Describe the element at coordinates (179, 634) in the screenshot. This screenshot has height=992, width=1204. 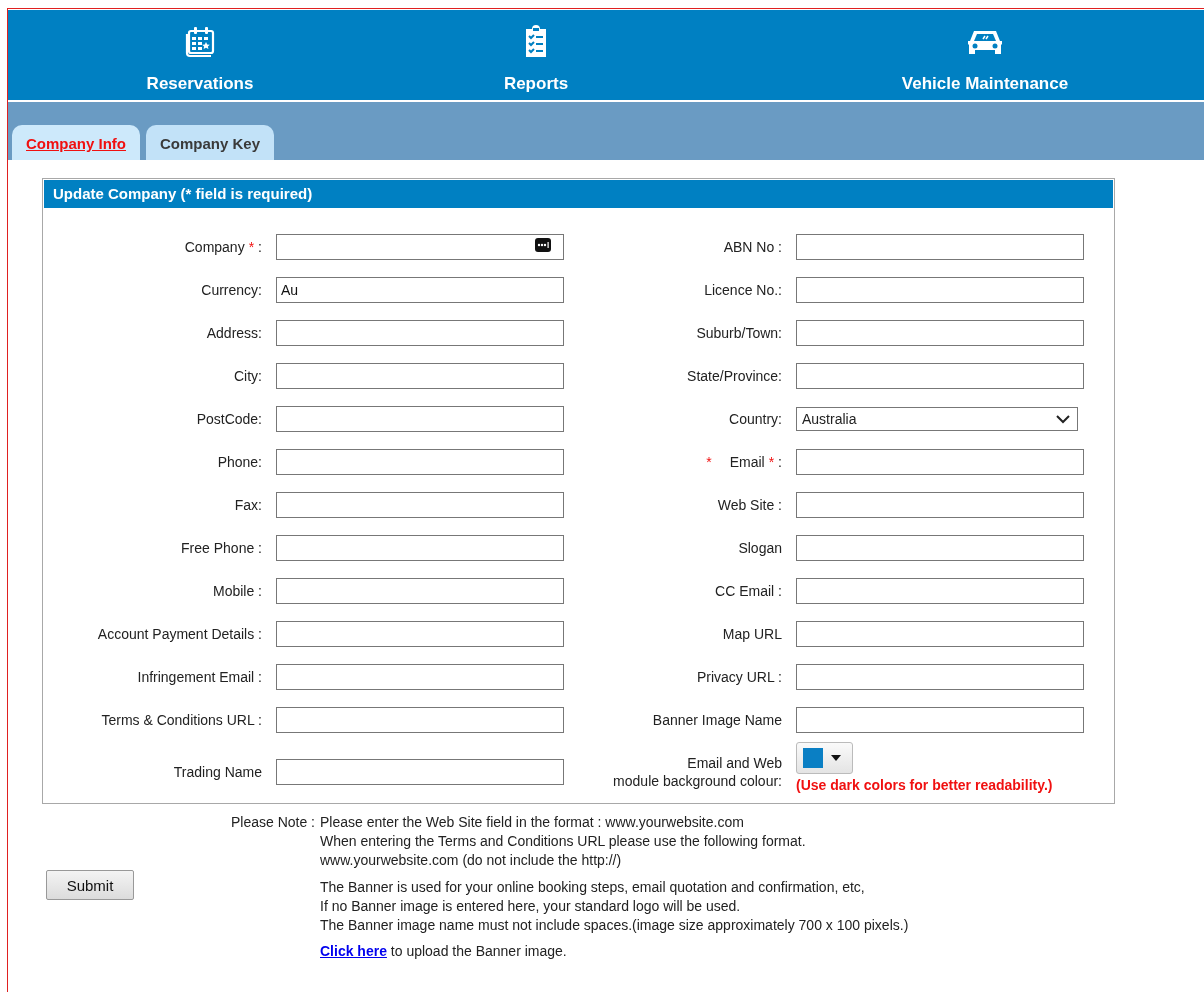
I see `field-label: Account Payment Details :` at that location.